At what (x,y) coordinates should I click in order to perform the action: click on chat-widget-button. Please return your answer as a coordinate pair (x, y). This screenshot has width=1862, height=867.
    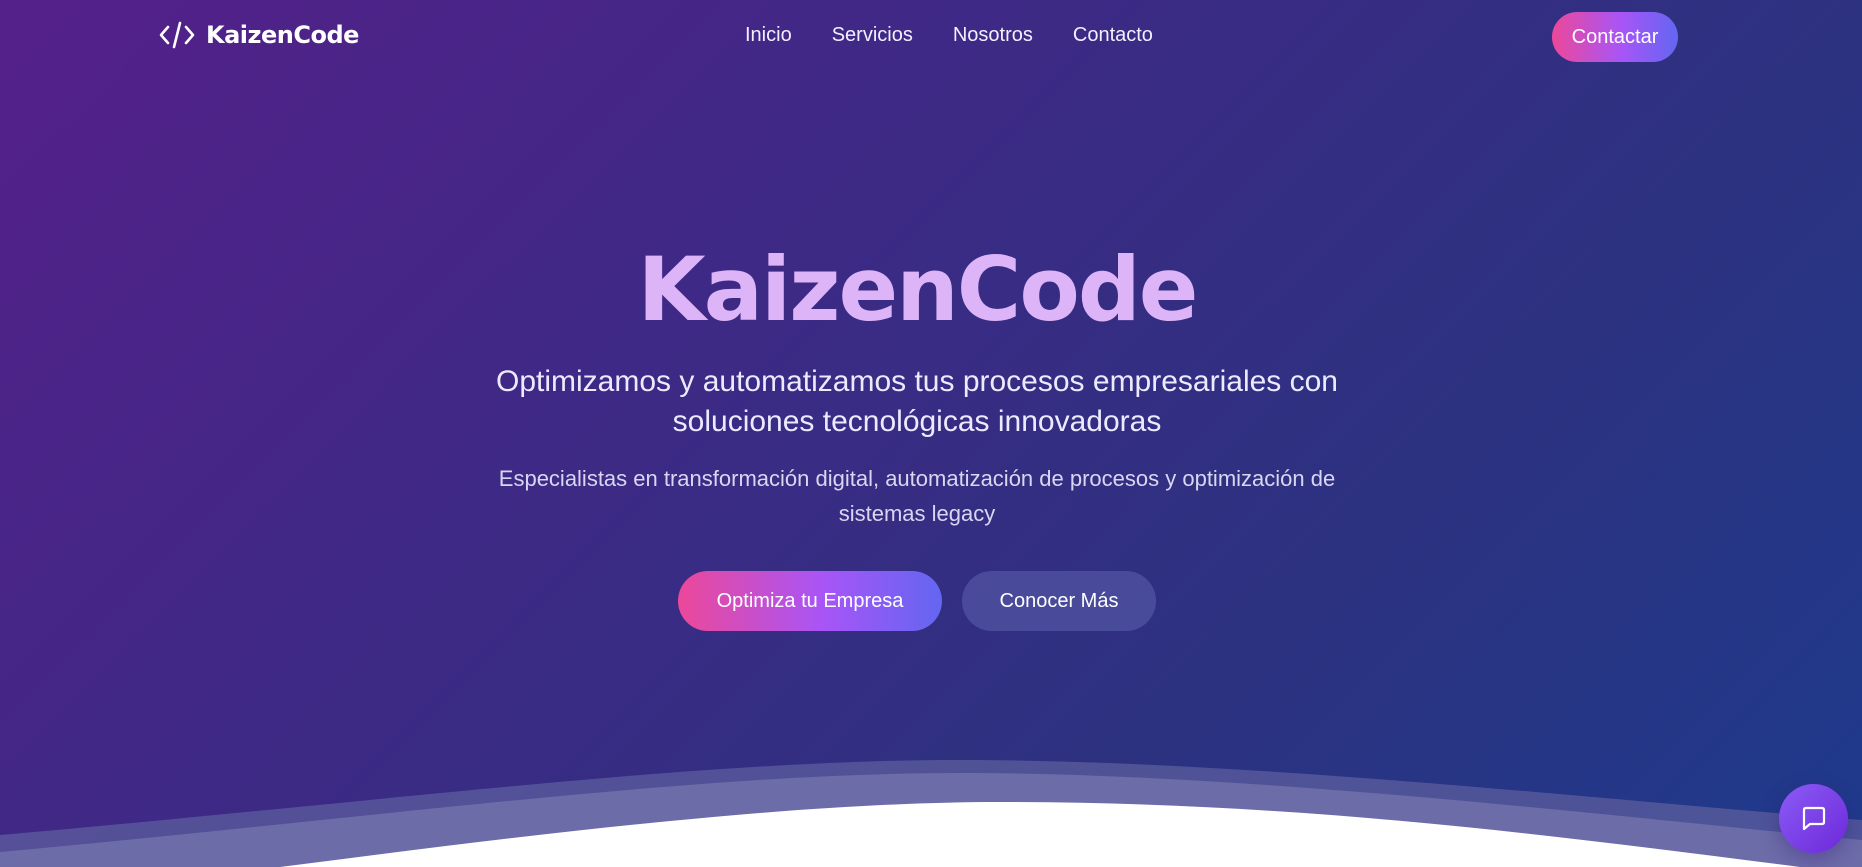
    Looking at the image, I should click on (1813, 818).